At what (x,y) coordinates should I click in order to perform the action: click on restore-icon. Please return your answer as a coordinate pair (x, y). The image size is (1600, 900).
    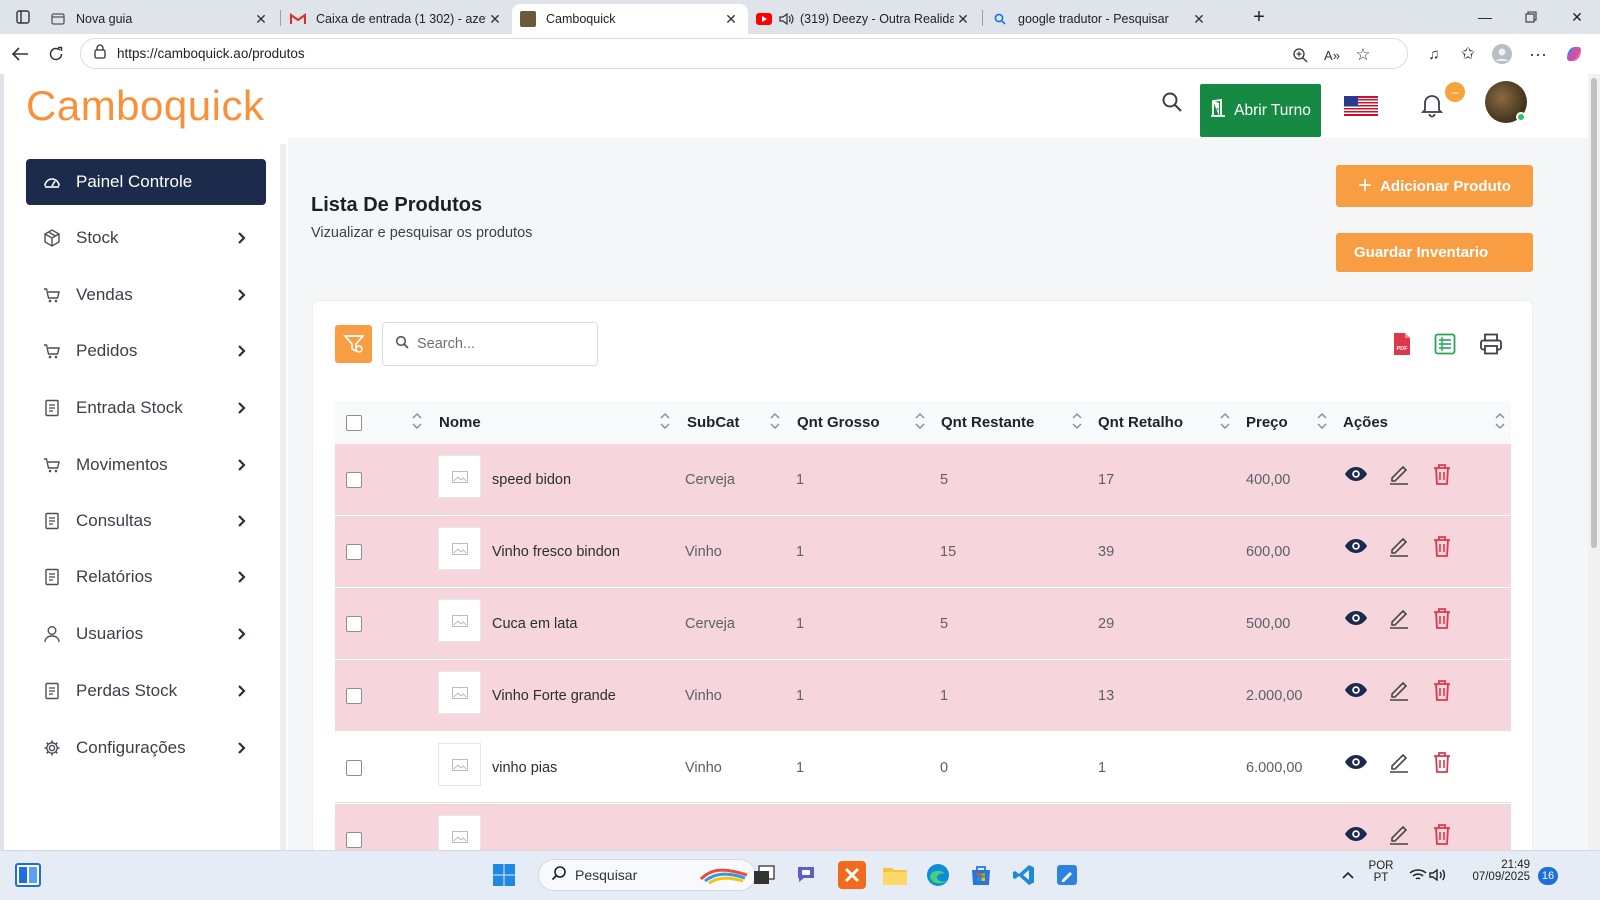
    Looking at the image, I should click on (1531, 17).